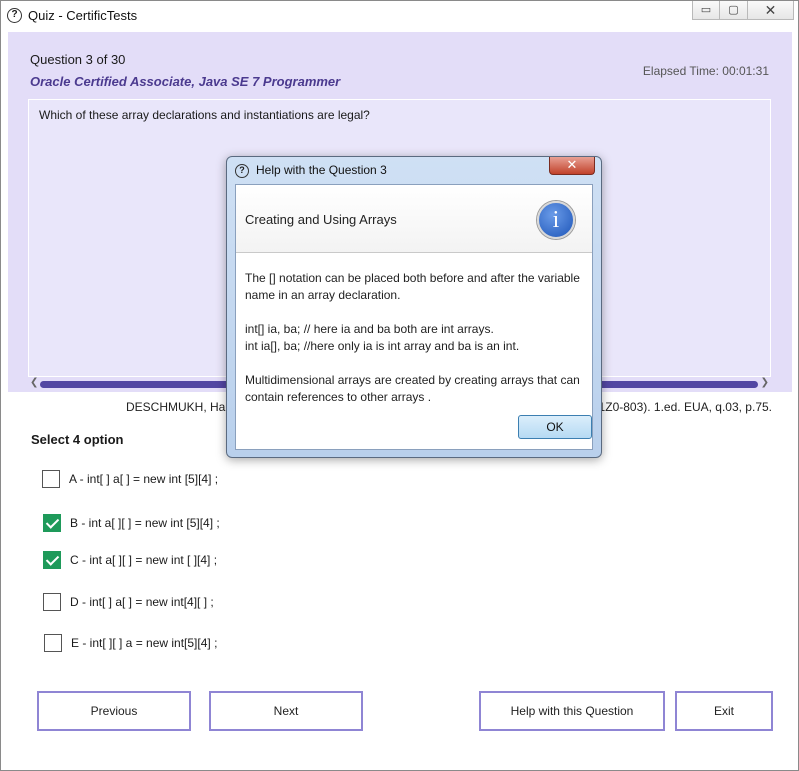  What do you see at coordinates (683, 407) in the screenshot?
I see `reference-right: (1Z0-803). 1.ed. EUA, q.03, p.75.` at bounding box center [683, 407].